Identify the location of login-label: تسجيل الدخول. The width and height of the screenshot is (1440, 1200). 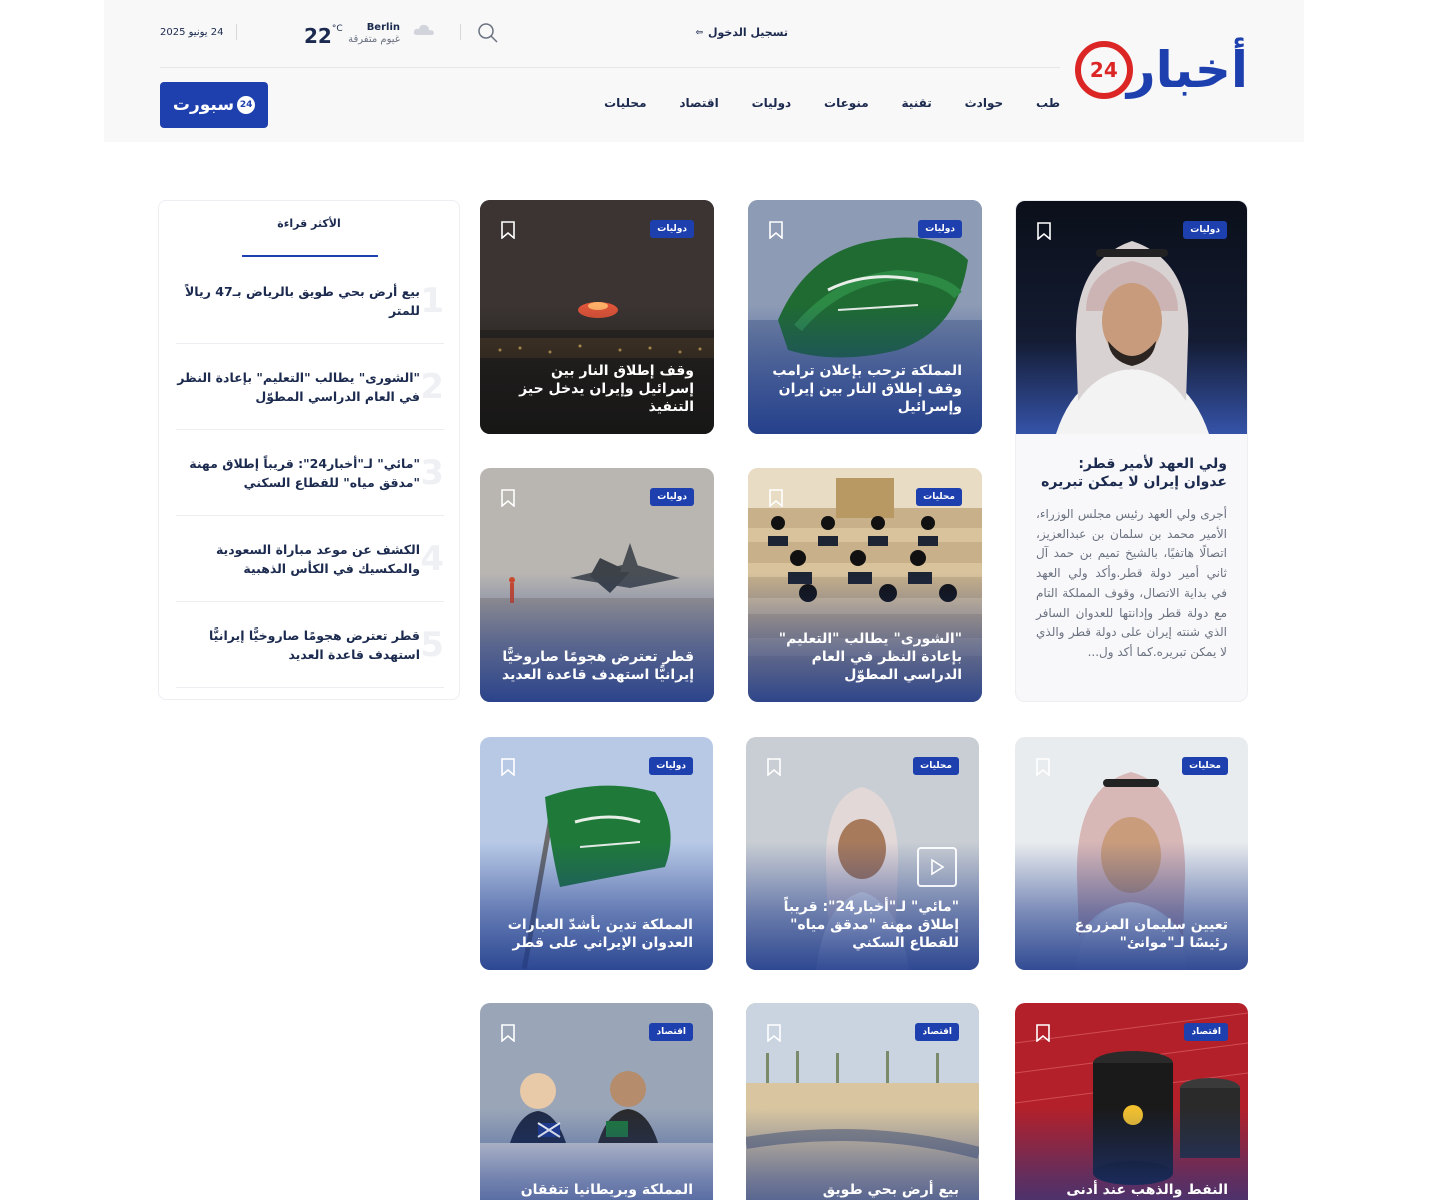
(747, 32).